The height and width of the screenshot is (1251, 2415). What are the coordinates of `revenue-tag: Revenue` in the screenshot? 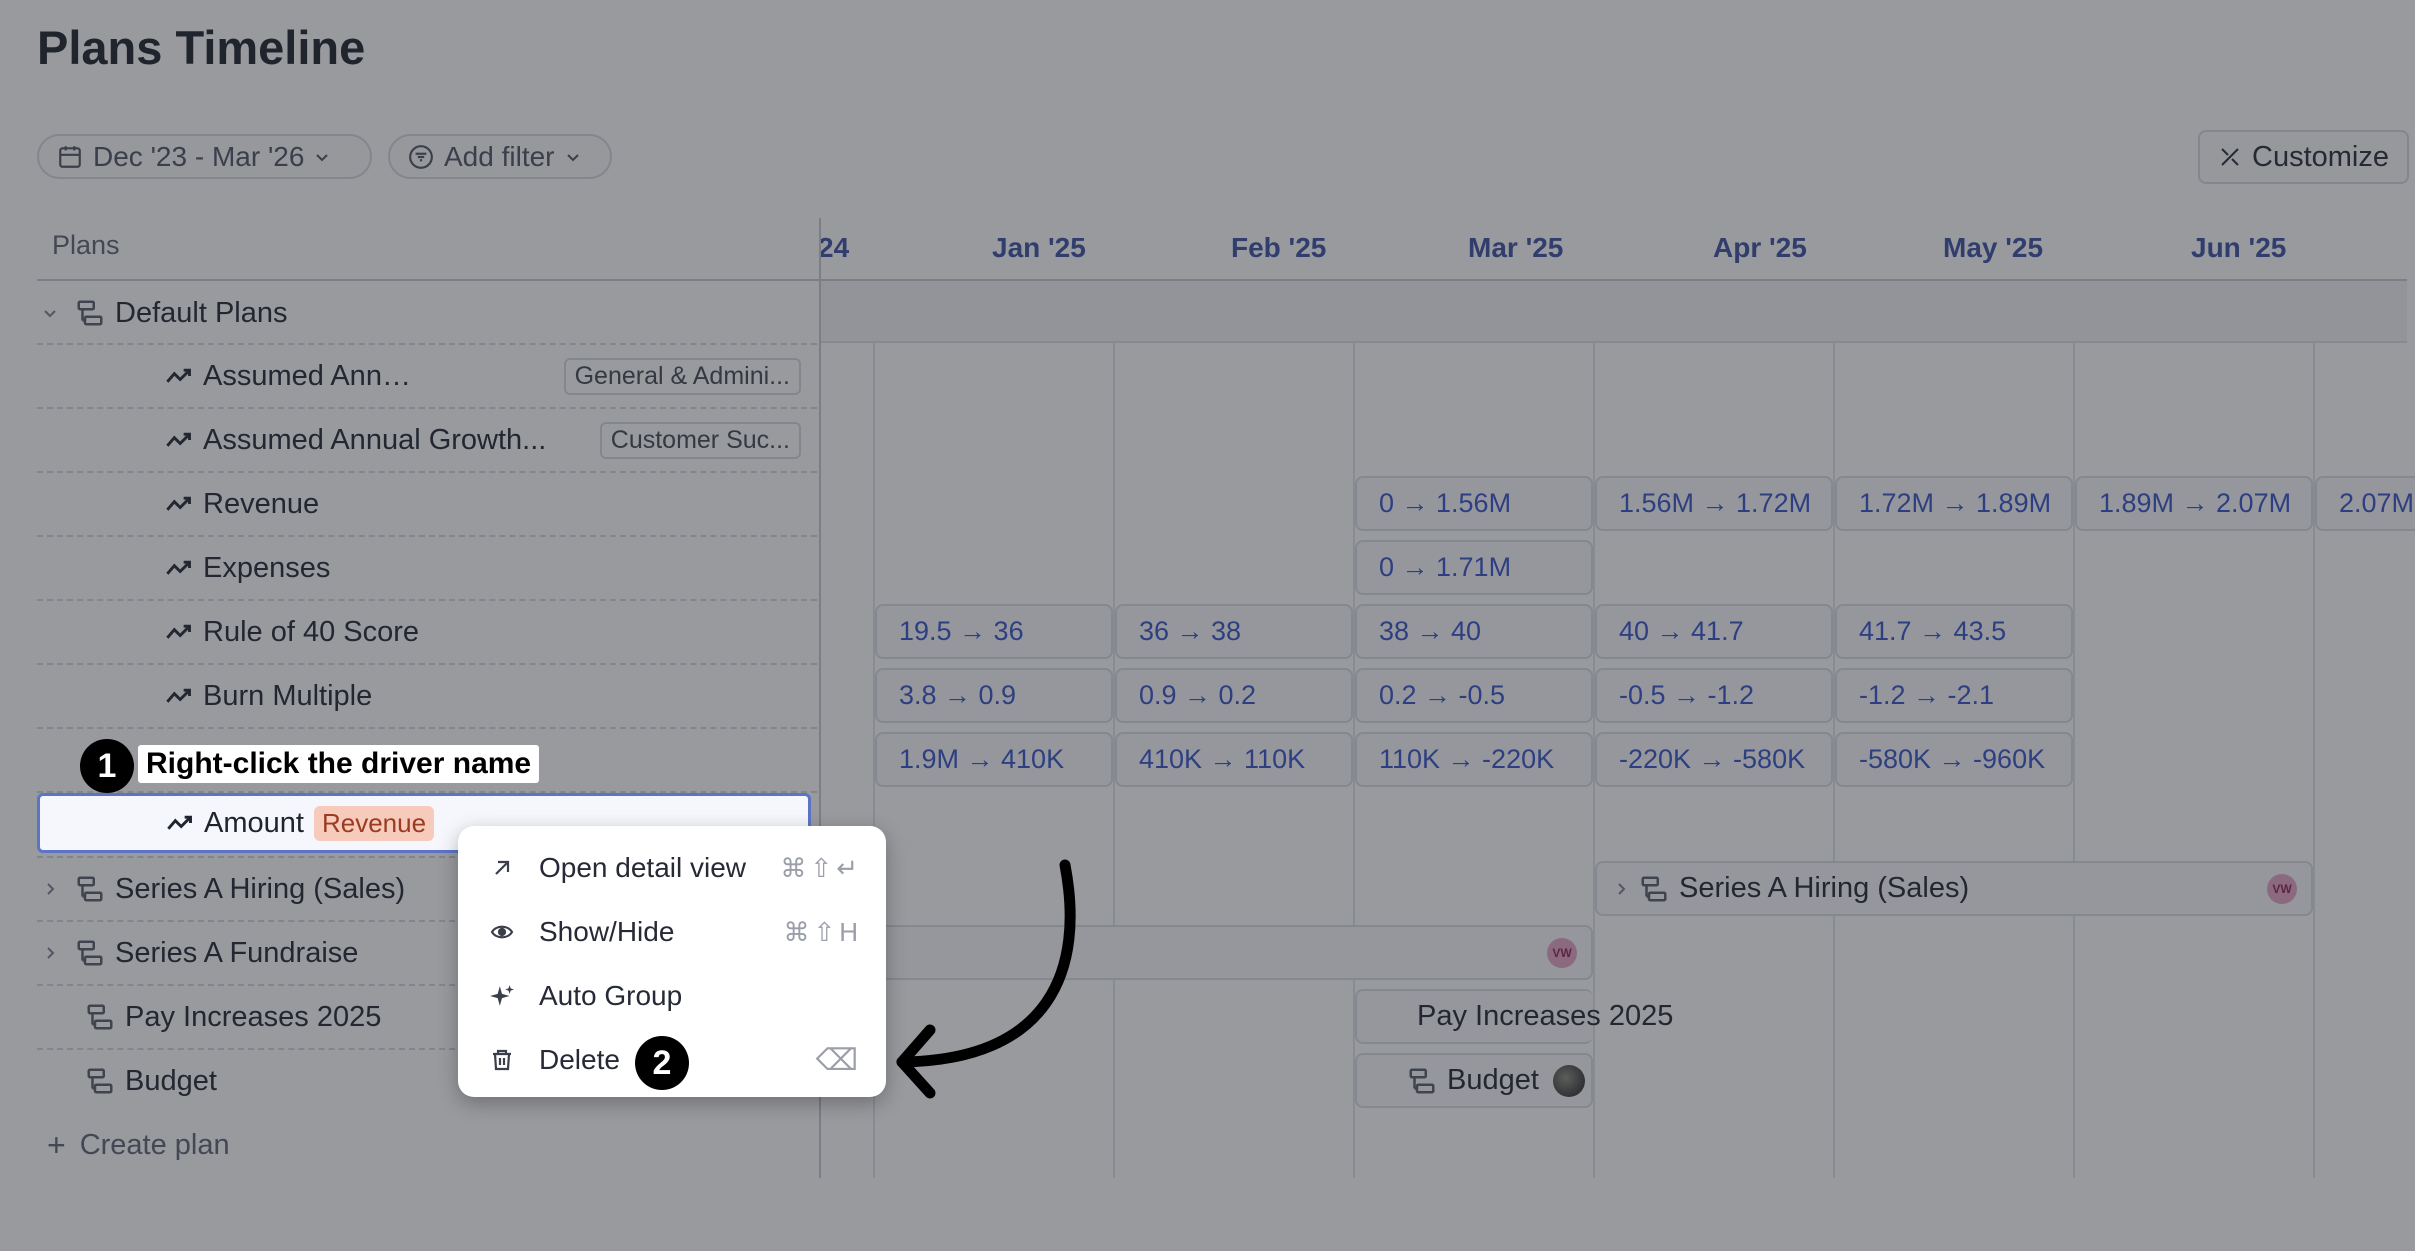 It's located at (374, 823).